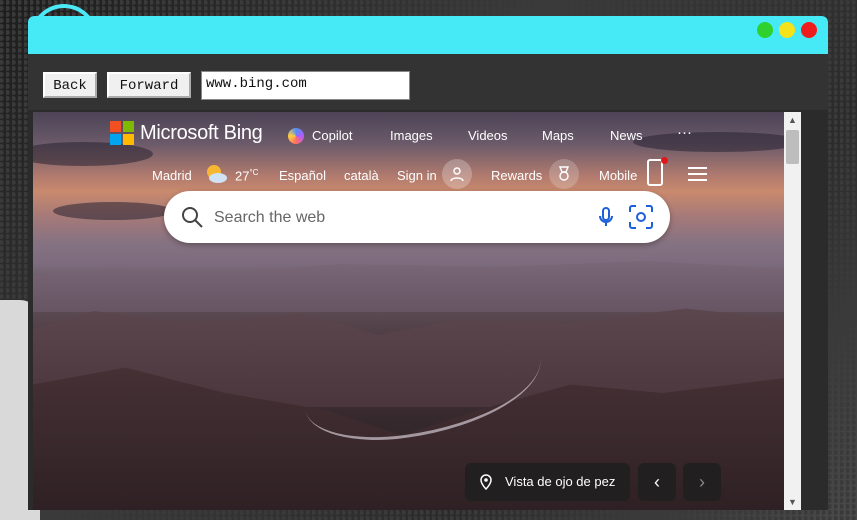 The image size is (857, 520). Describe the element at coordinates (428, 35) in the screenshot. I see `title-bar` at that location.